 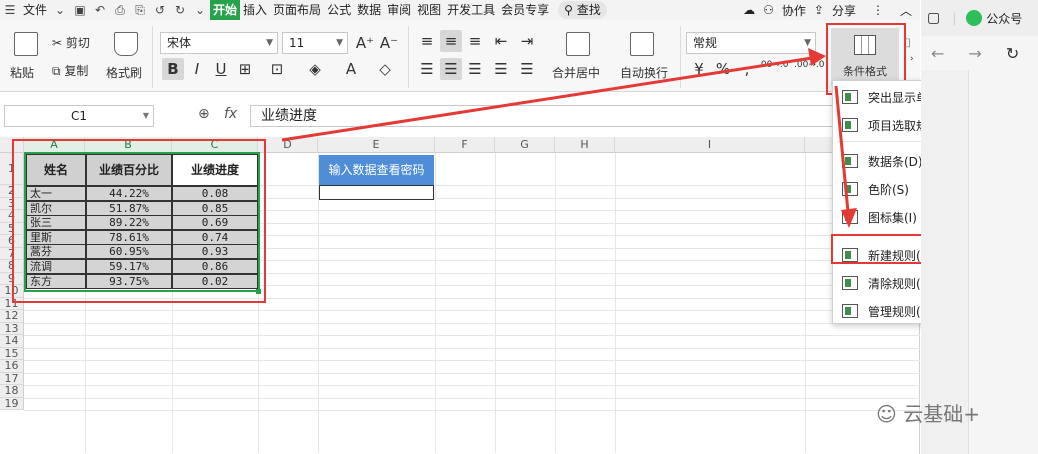 What do you see at coordinates (525, 10) in the screenshot?
I see `tab-member: 会员专享` at bounding box center [525, 10].